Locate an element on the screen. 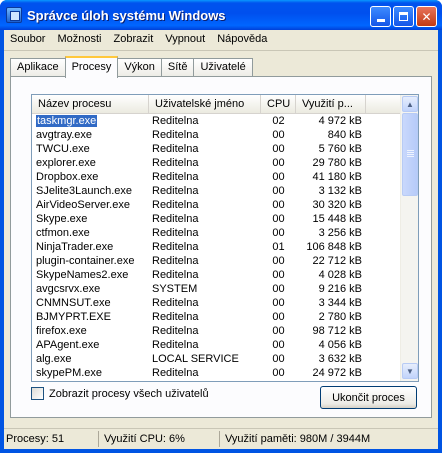 Image resolution: width=442 pixels, height=453 pixels. minimize-button is located at coordinates (380, 16).